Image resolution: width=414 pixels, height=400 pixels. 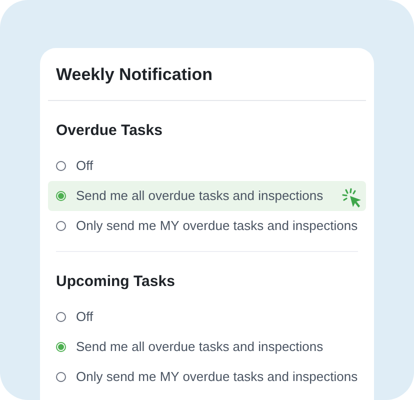 What do you see at coordinates (135, 75) in the screenshot?
I see `card-title: Weekly Notification` at bounding box center [135, 75].